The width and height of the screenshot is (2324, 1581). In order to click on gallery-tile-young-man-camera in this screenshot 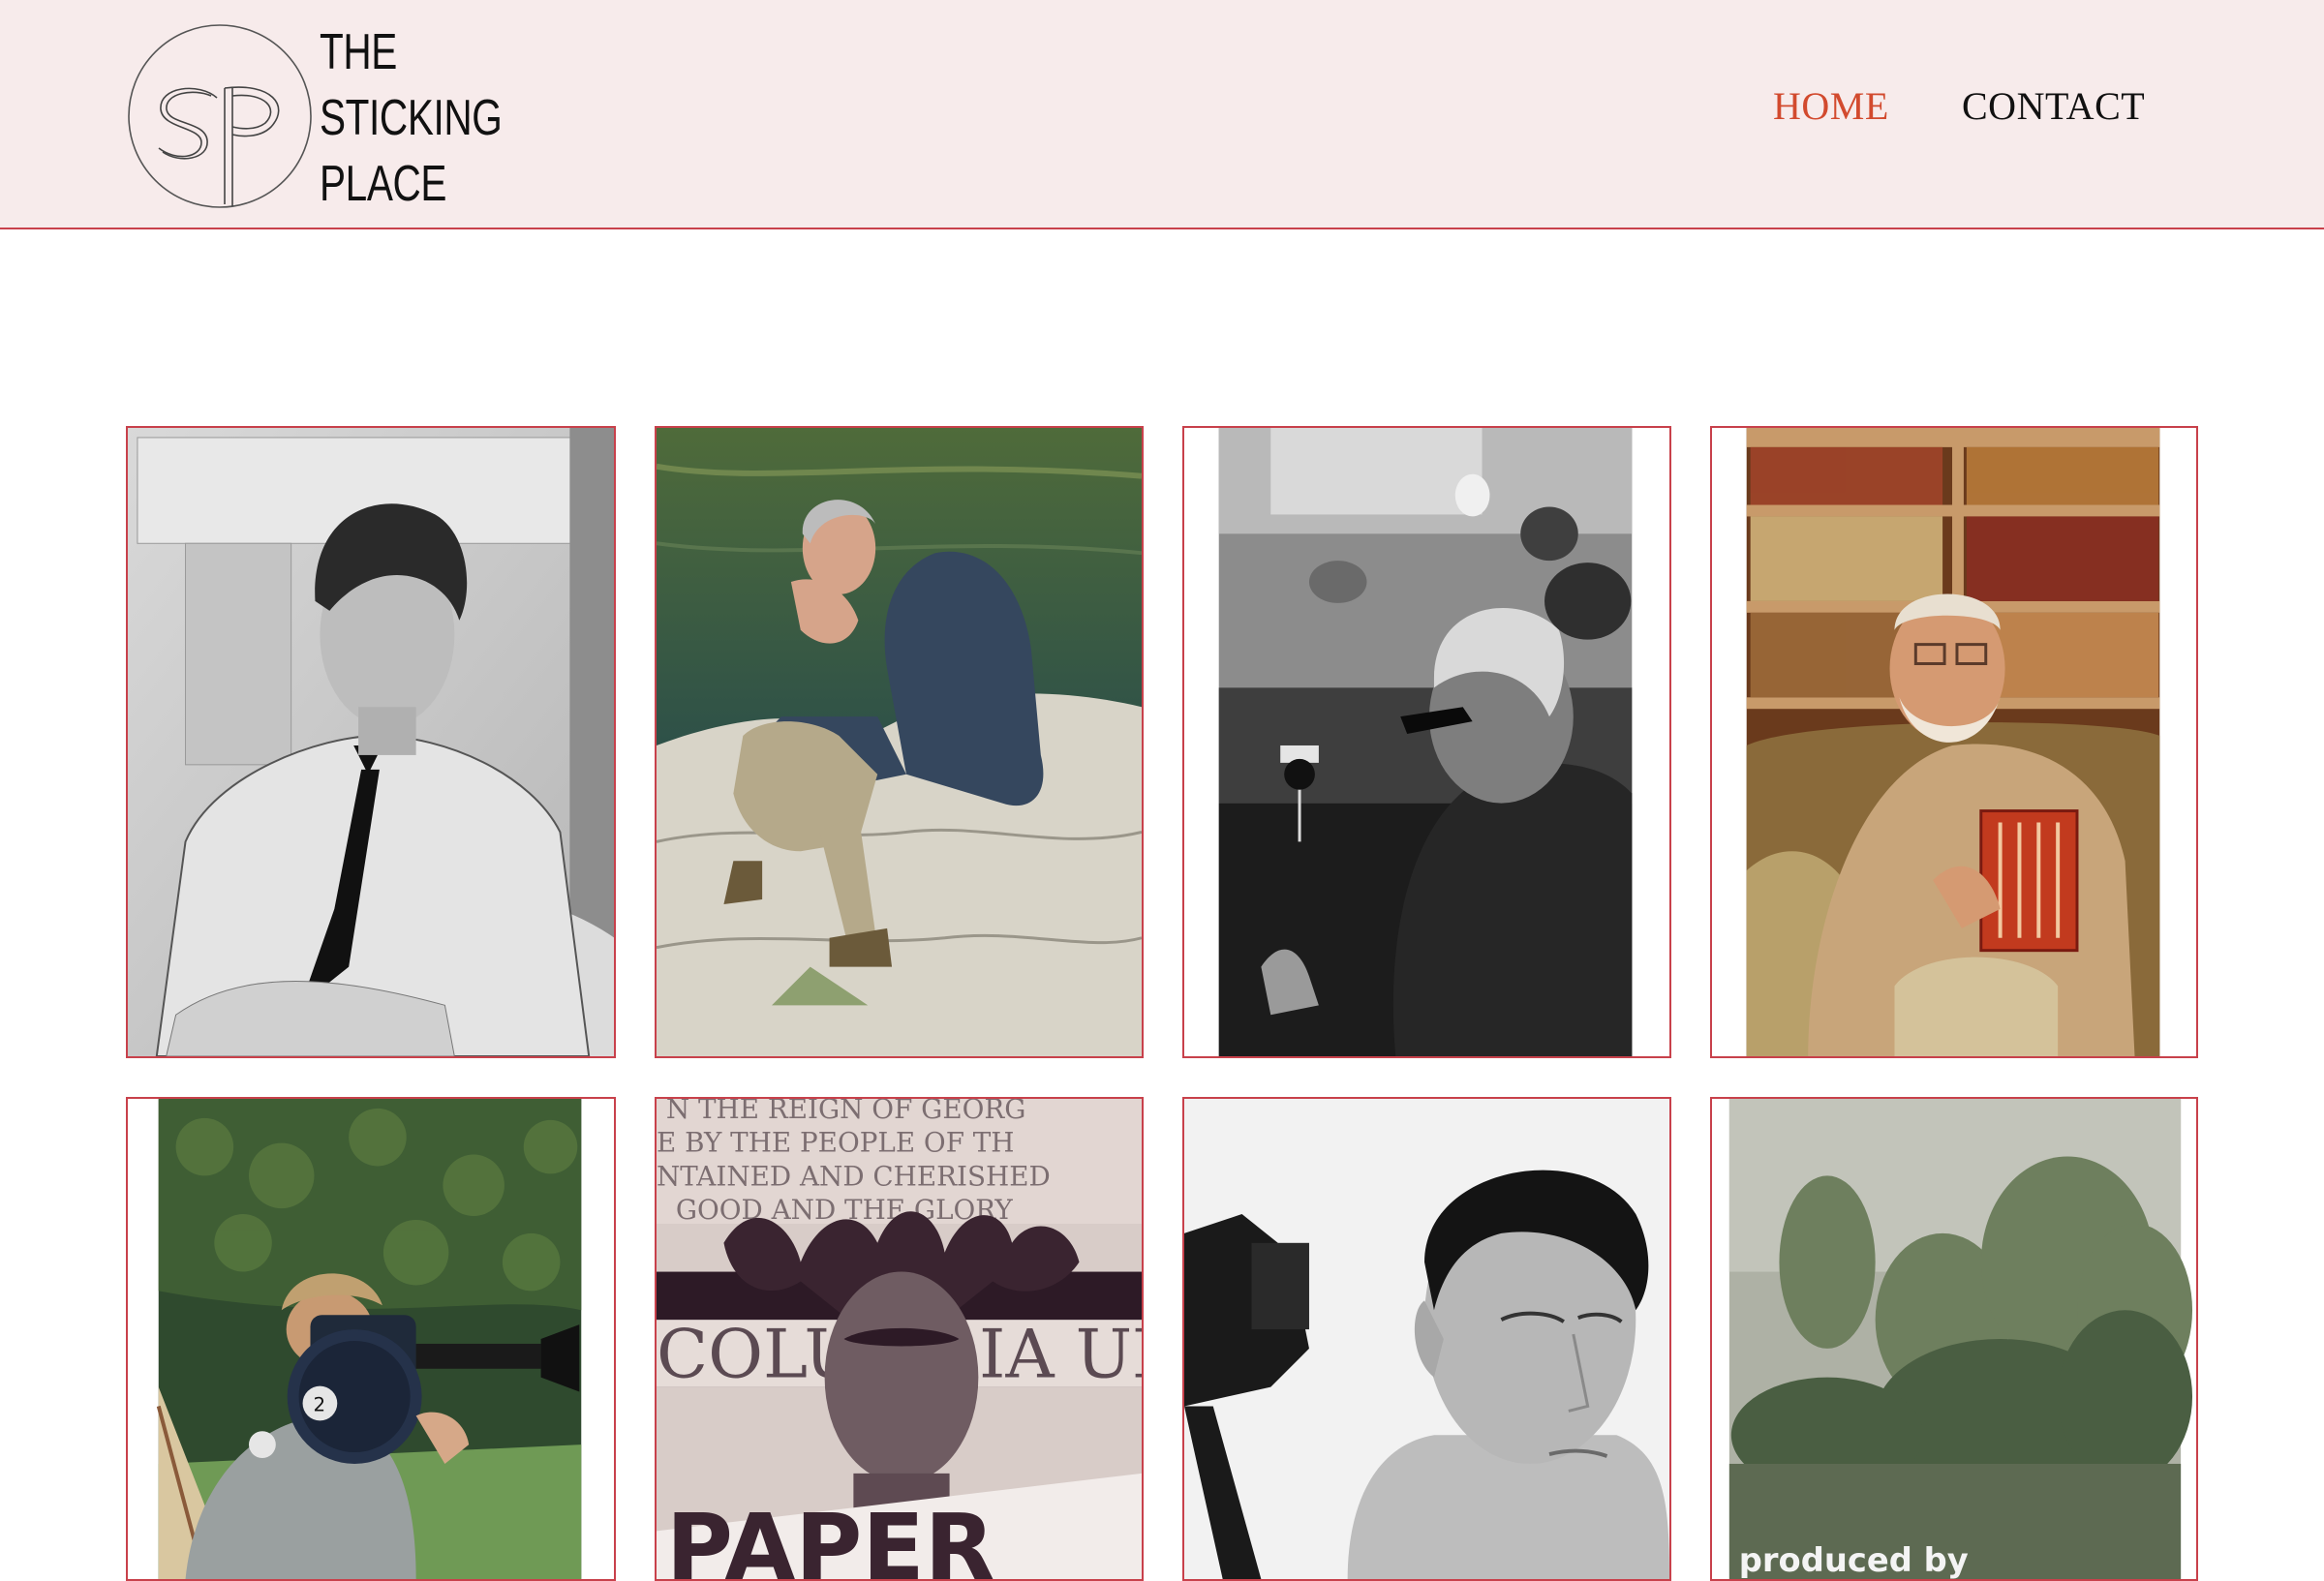, I will do `click(1427, 1339)`.